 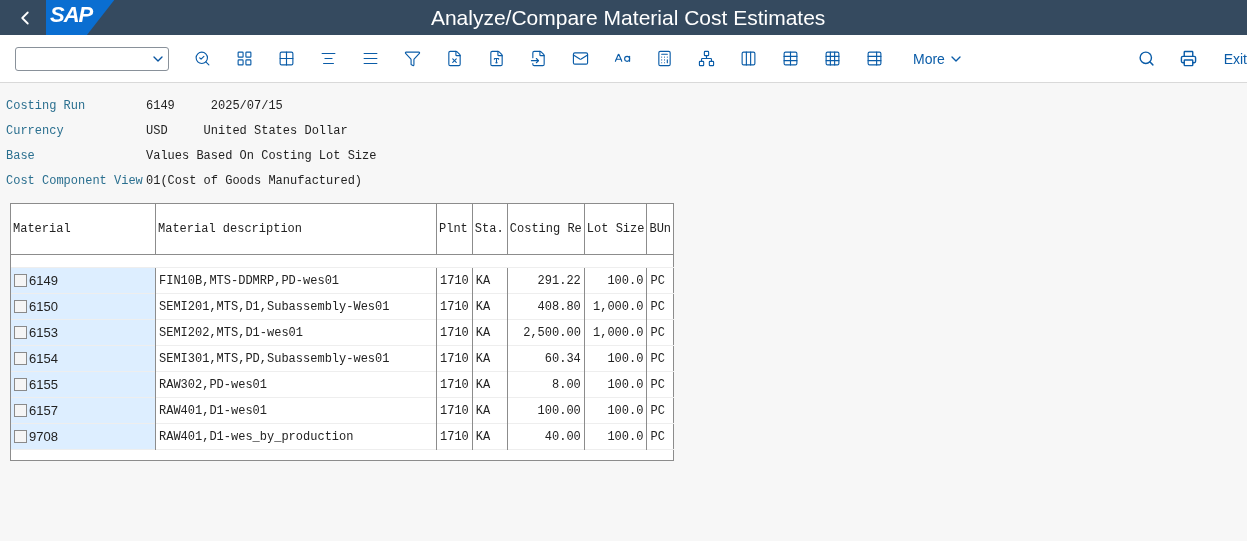 I want to click on table-cell: 408.80, so click(x=546, y=306).